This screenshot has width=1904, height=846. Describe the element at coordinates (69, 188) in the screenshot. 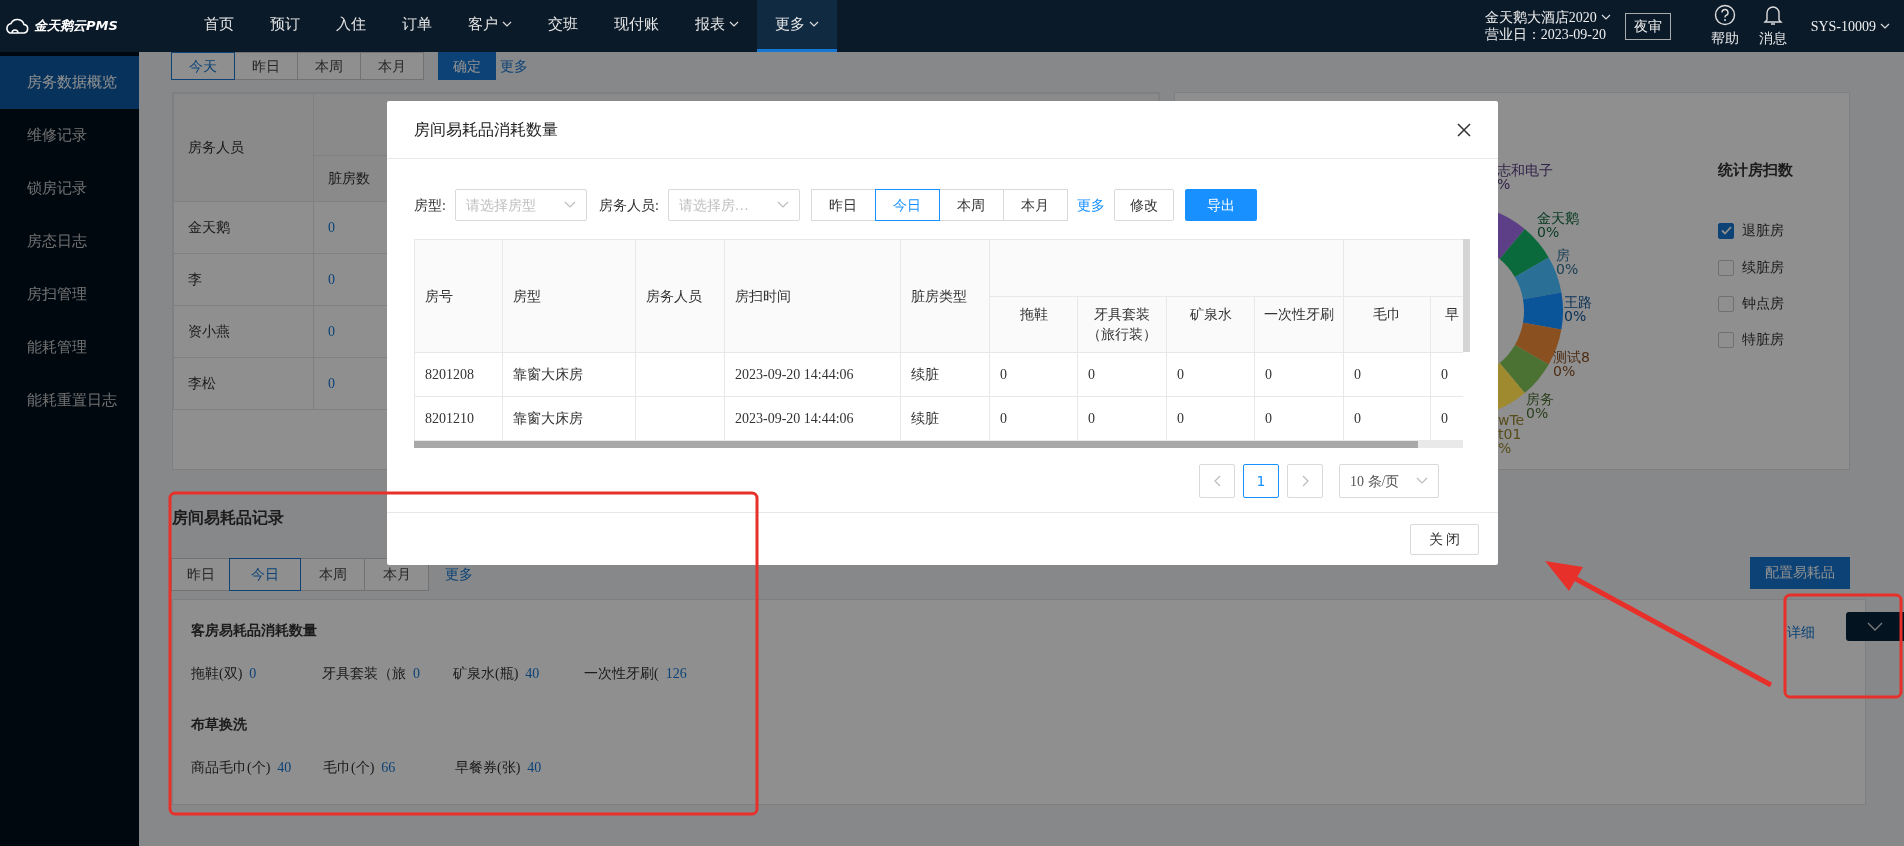

I see `sidebar-item: 锁房记录` at that location.